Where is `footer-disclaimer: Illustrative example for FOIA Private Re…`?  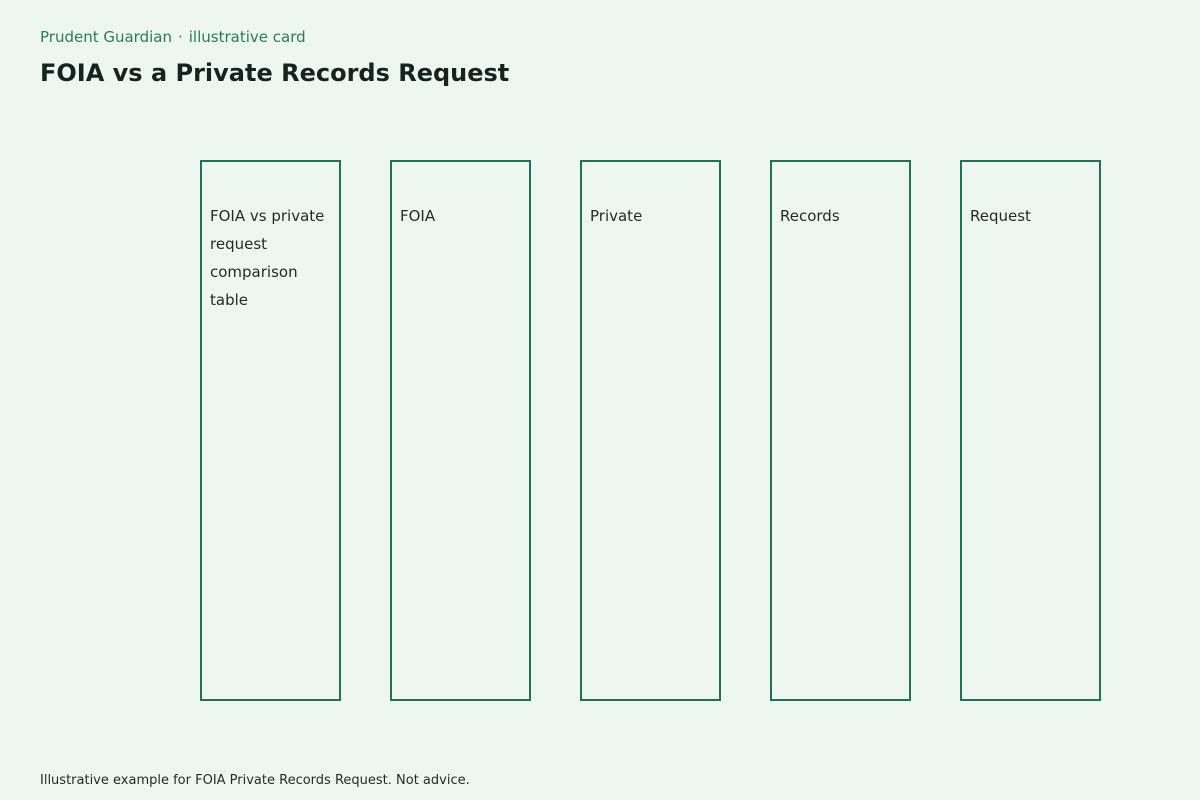 footer-disclaimer: Illustrative example for FOIA Private Re… is located at coordinates (255, 780).